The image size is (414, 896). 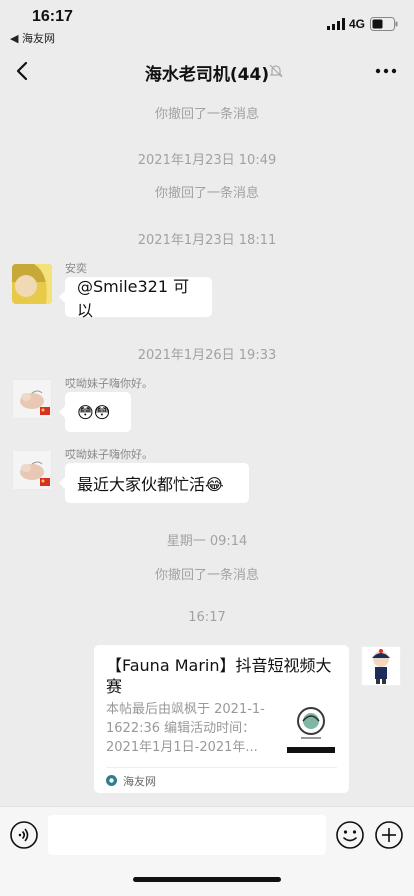 I want to click on timestamp: 星期一 09:14, so click(x=207, y=541).